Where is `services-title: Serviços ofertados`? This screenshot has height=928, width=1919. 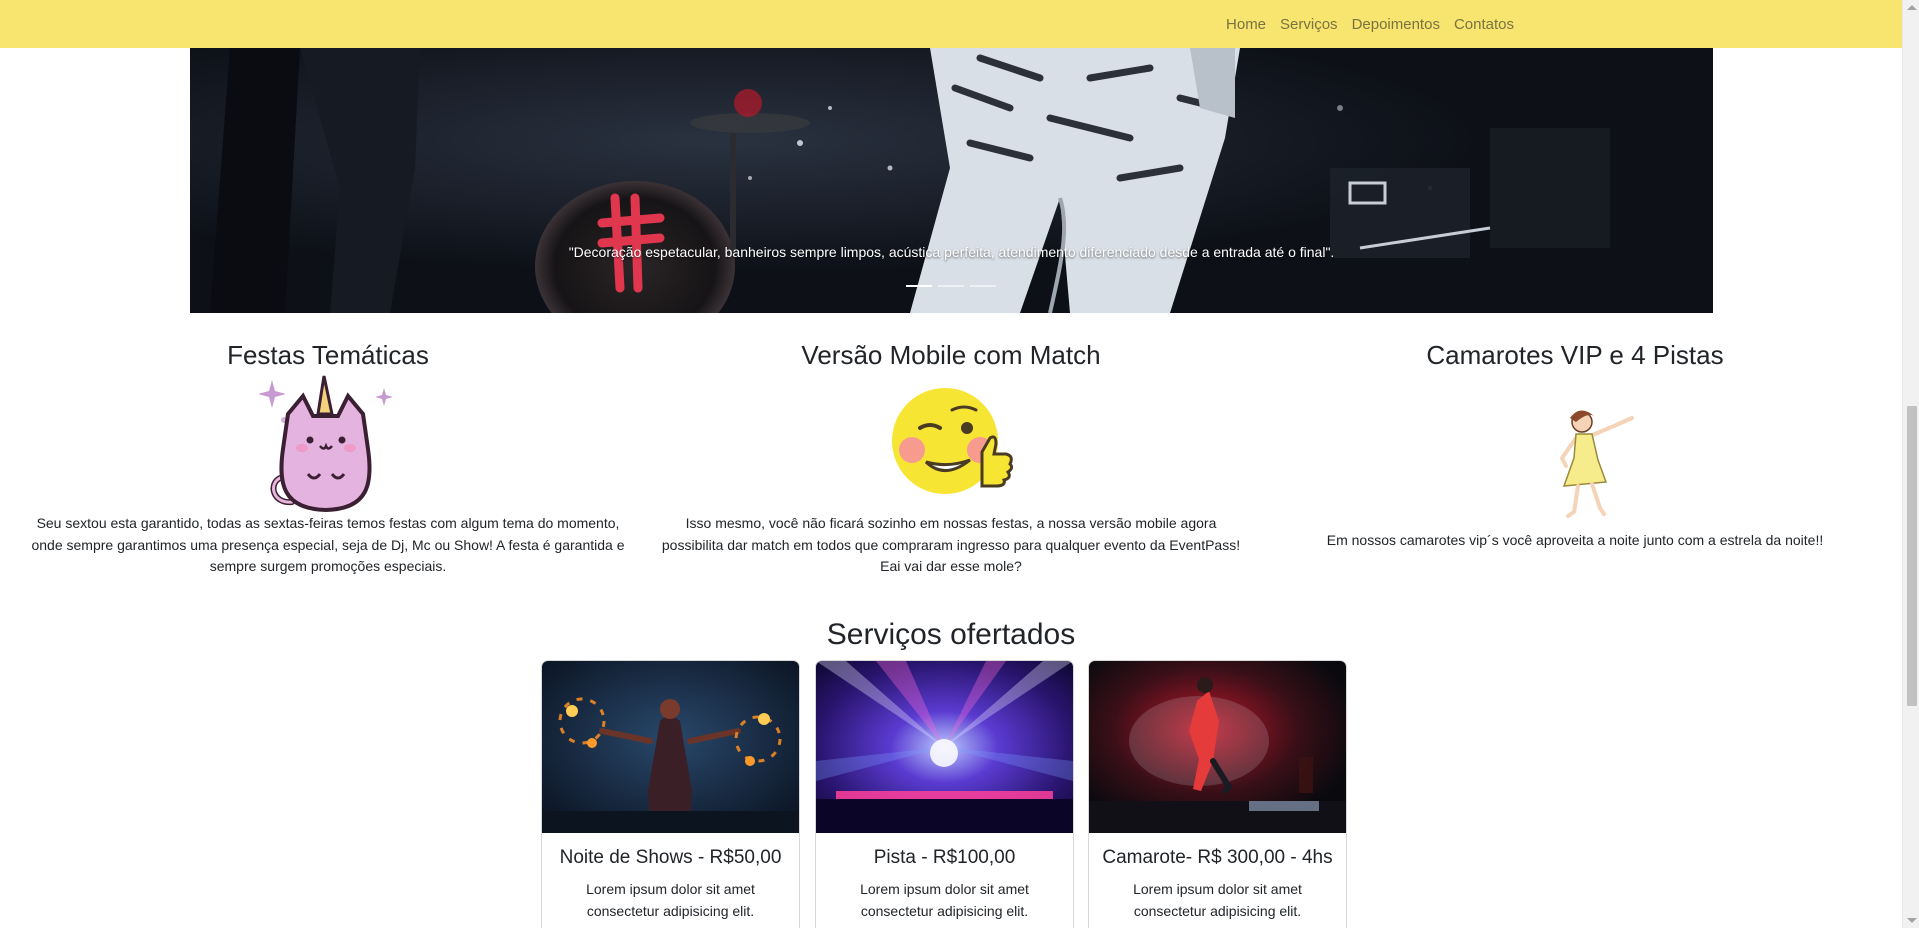
services-title: Serviços ofertados is located at coordinates (951, 634).